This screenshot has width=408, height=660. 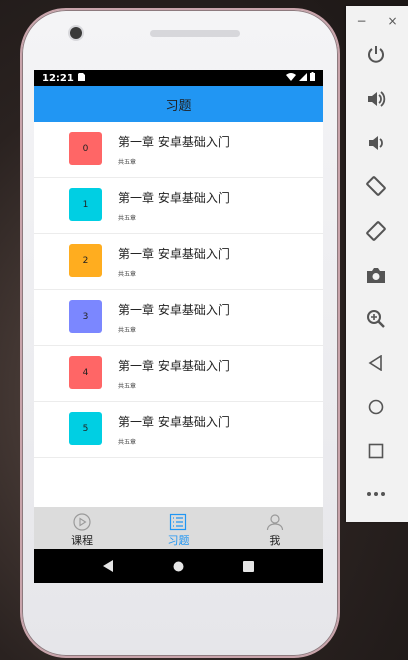 I want to click on tab-label: 课程, so click(x=82, y=540).